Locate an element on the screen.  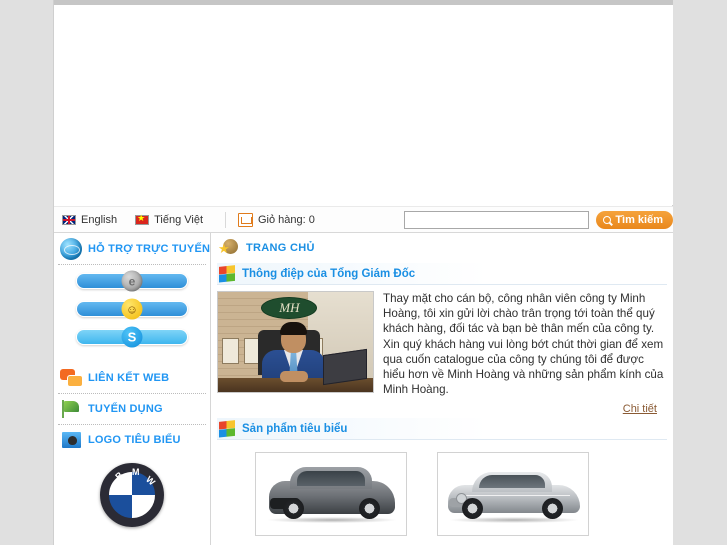
detail-link: Chi tiết is located at coordinates (640, 409).